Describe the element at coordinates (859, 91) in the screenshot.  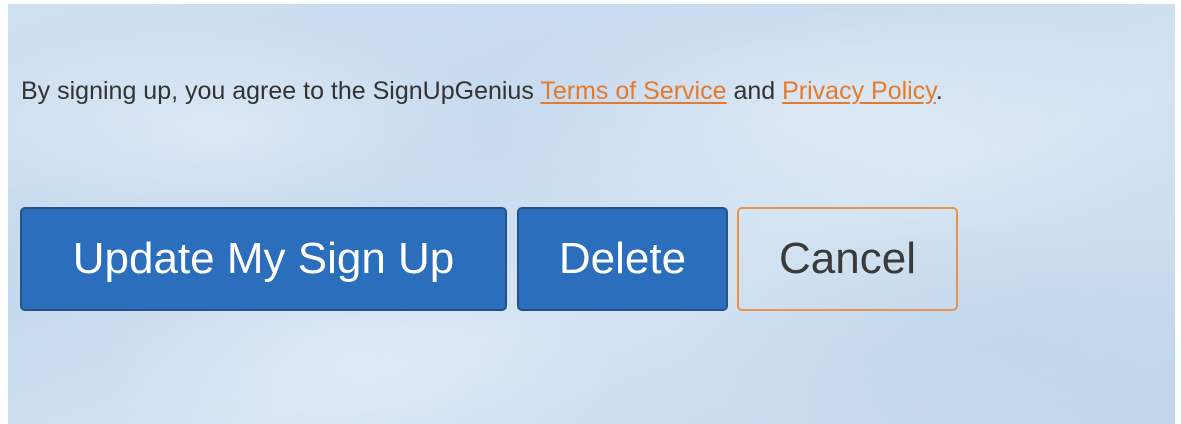
I see `privacy-policy-link: Privacy Policy` at that location.